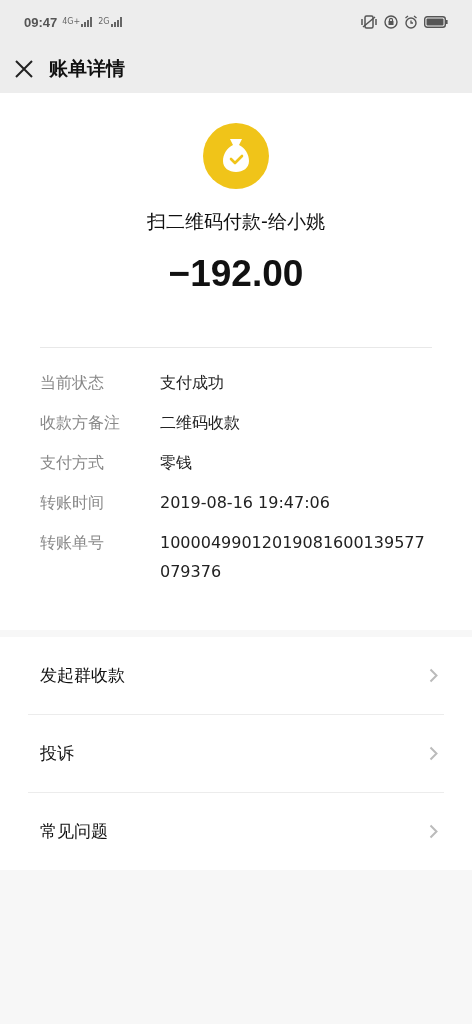  I want to click on detail-value: 零钱, so click(176, 463).